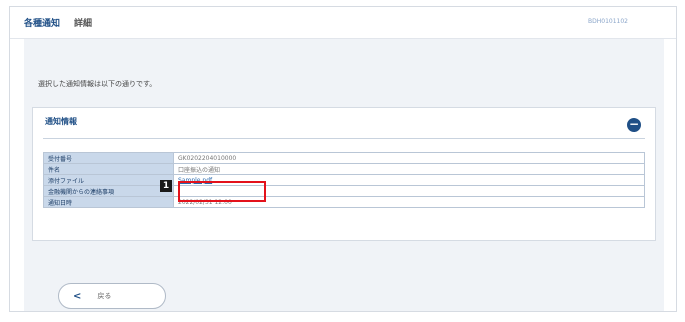 This screenshot has height=322, width=685. I want to click on row-label-notice-datetime: 通知日時, so click(108, 202).